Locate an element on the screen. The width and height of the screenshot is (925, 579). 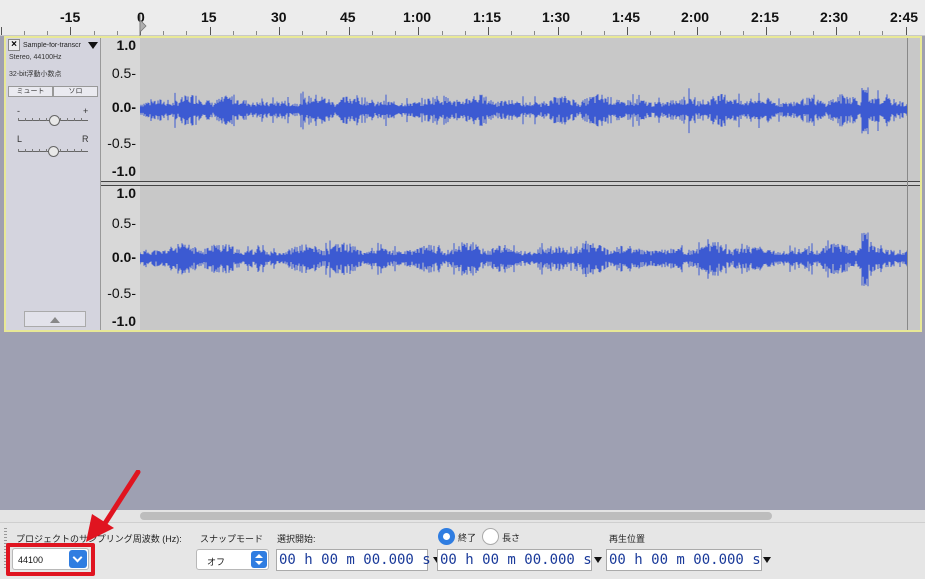
mute-button: ミュート is located at coordinates (30, 91).